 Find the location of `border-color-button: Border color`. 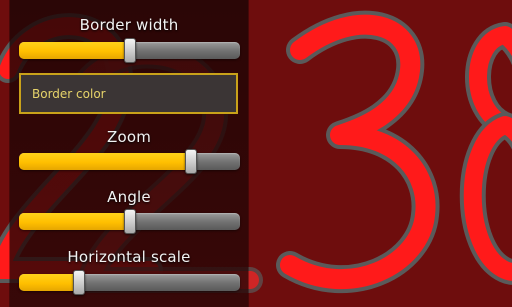

border-color-button: Border color is located at coordinates (128, 93).